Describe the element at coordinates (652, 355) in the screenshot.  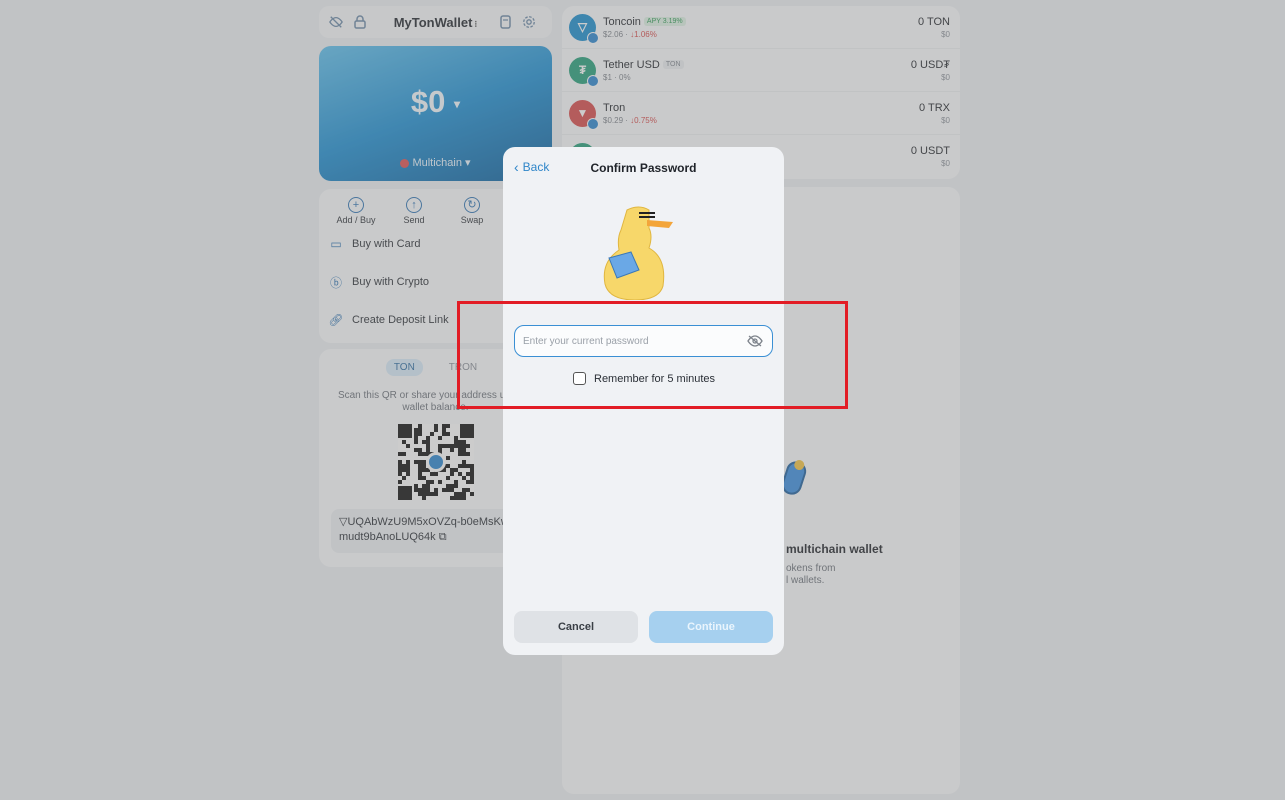
I see `highlight-box` at that location.